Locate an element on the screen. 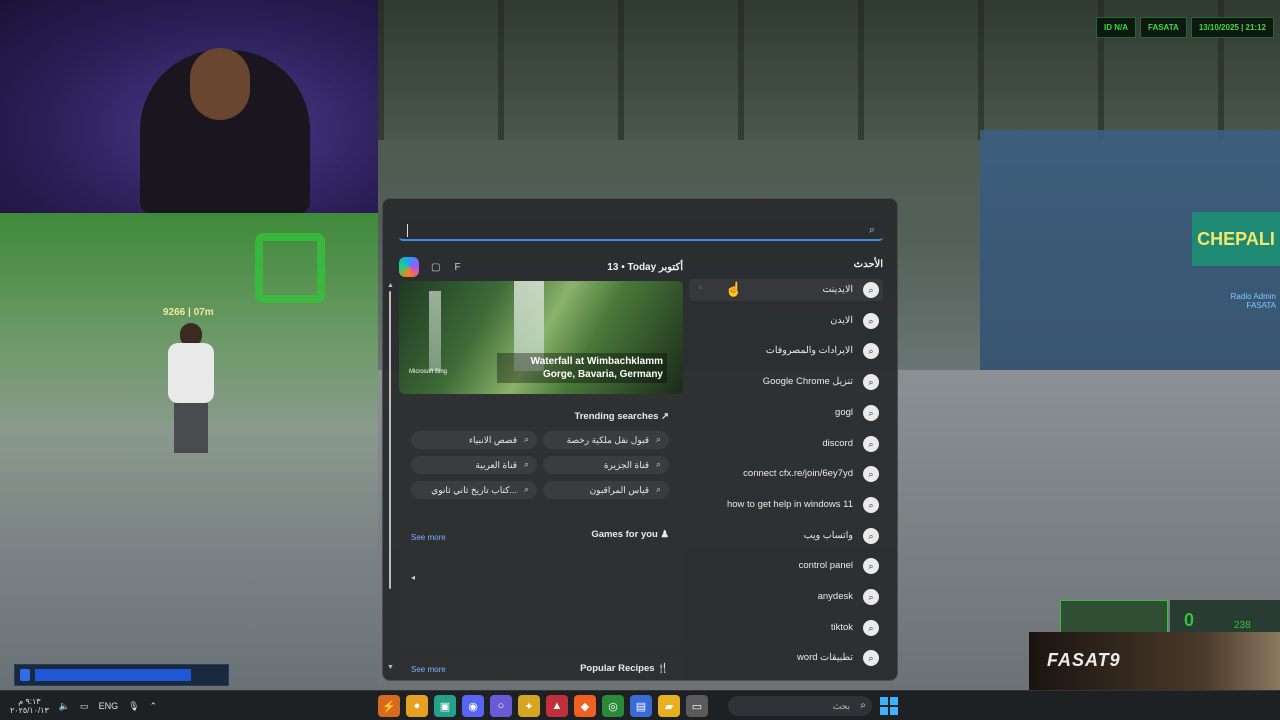 Image resolution: width=1280 pixels, height=720 pixels. chevron-up-icon: ⌃ is located at coordinates (154, 706).